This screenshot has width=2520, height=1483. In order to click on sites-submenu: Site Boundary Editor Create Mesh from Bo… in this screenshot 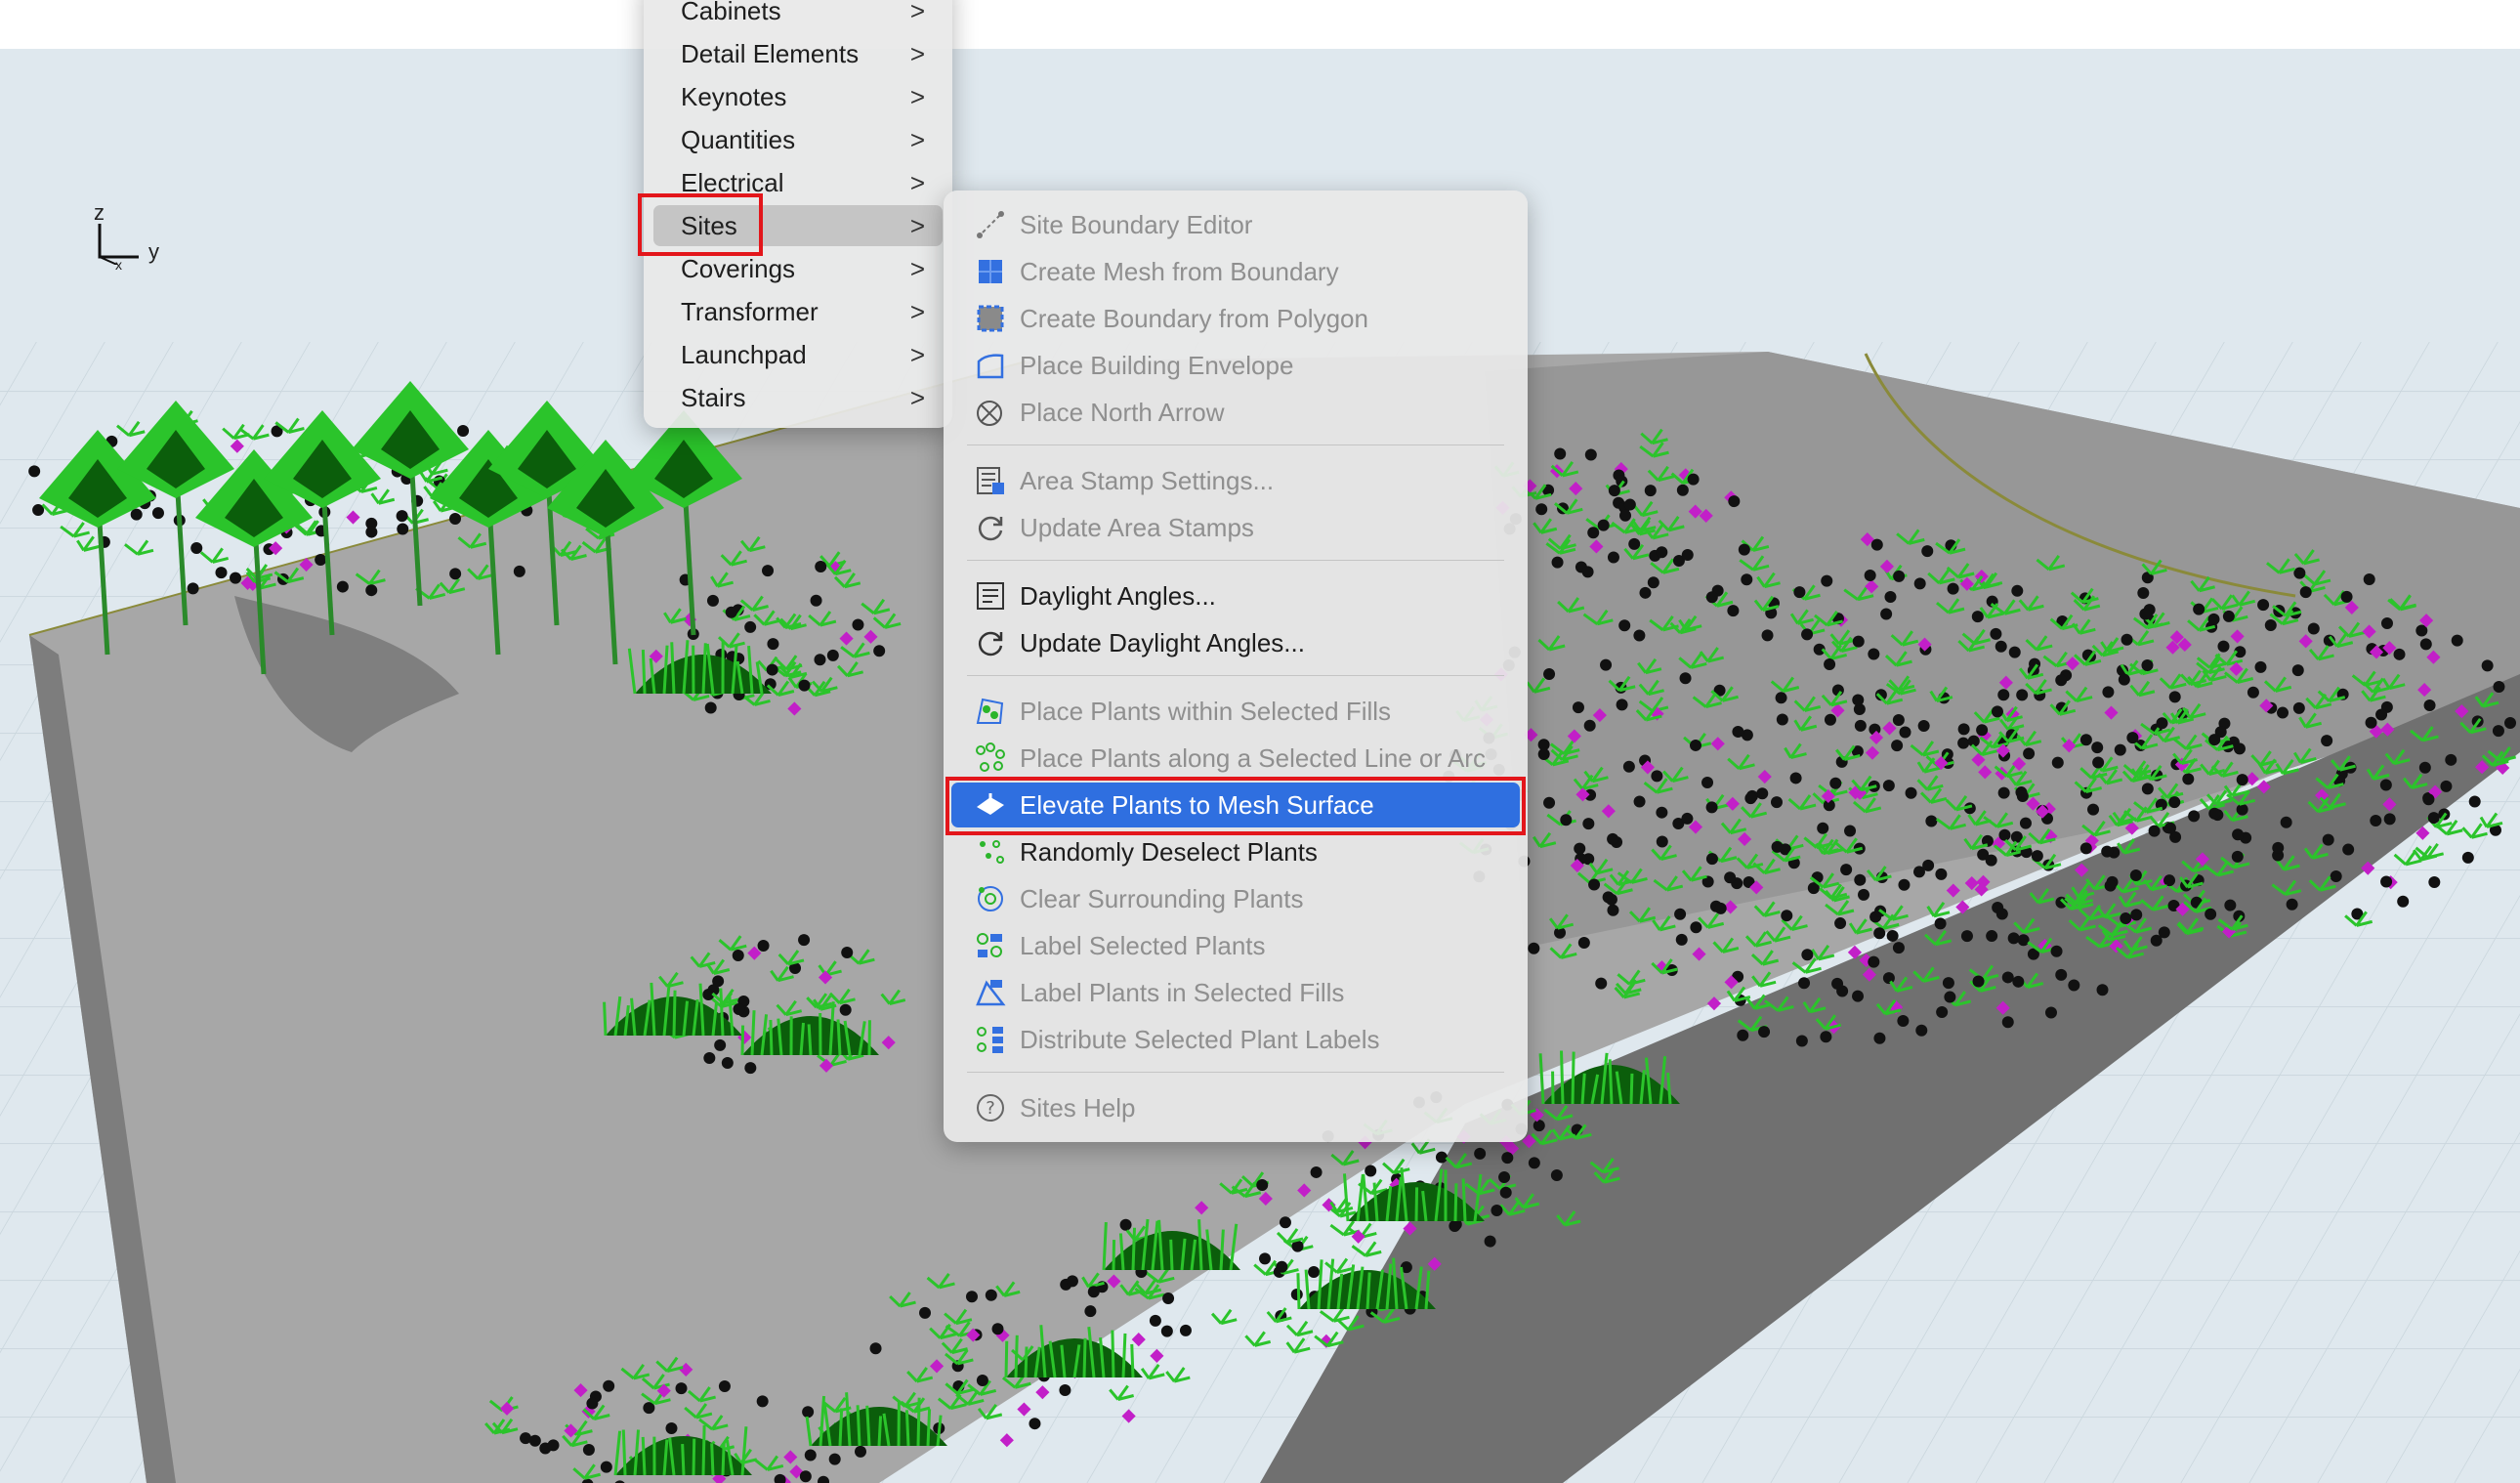, I will do `click(1236, 666)`.